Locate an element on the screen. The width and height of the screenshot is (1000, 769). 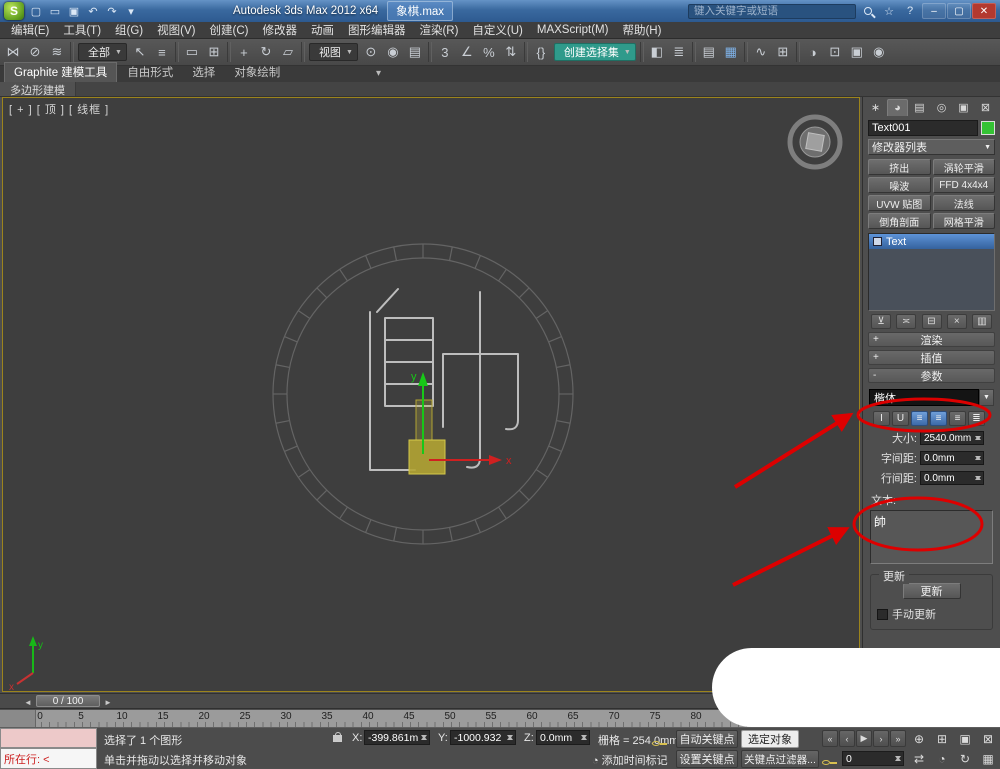
menu-item: 图形编辑器 is located at coordinates (377, 30).